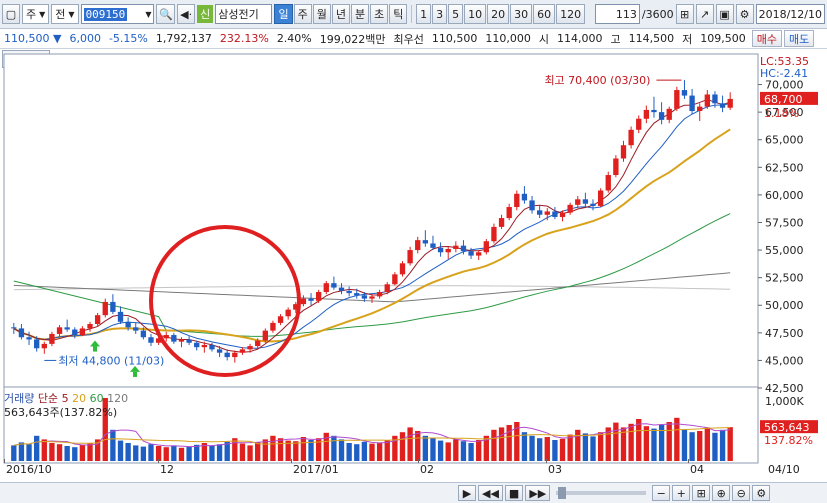 This screenshot has width=827, height=503. I want to click on interval-button-20: 20, so click(498, 14).